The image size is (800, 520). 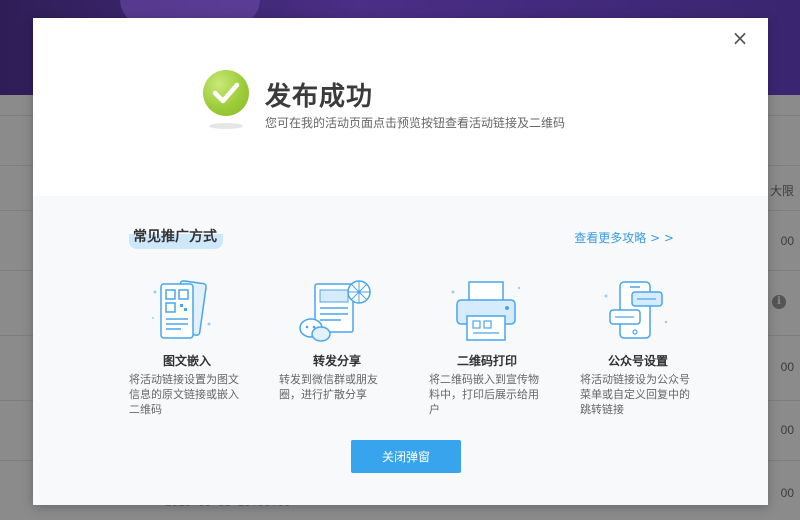 I want to click on qr-document-icon, so click(x=187, y=313).